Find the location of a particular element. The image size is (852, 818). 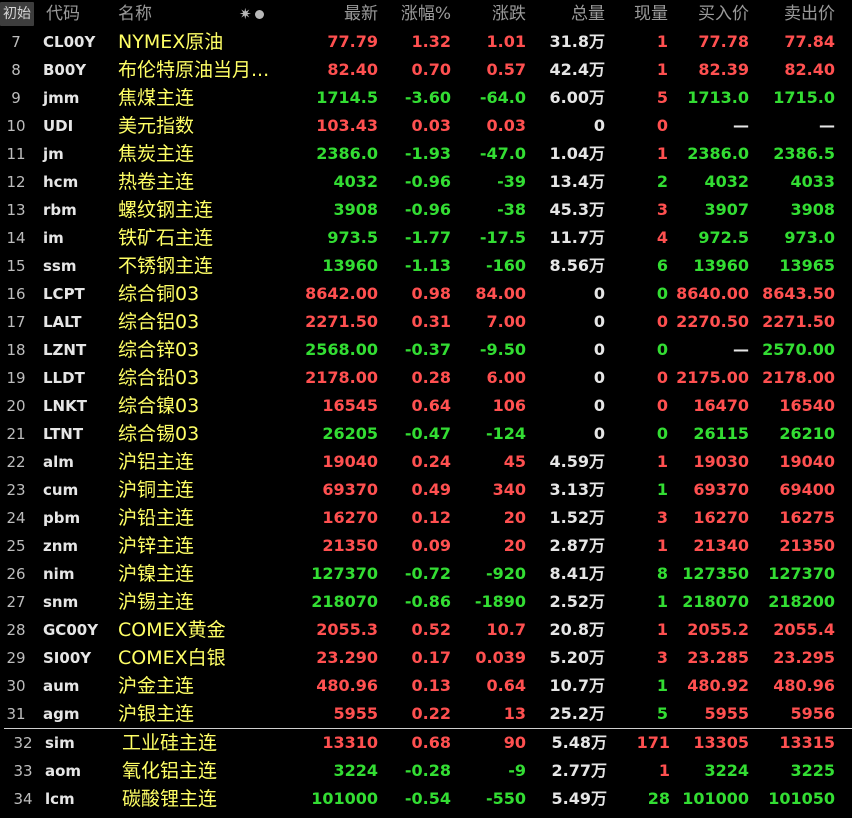

row-change: 106 is located at coordinates (509, 405).